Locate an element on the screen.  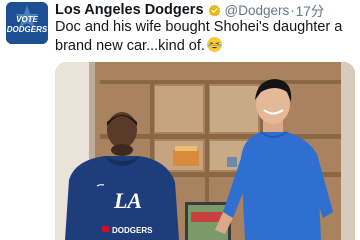
avatar: VOTE DODGERS is located at coordinates (27, 23).